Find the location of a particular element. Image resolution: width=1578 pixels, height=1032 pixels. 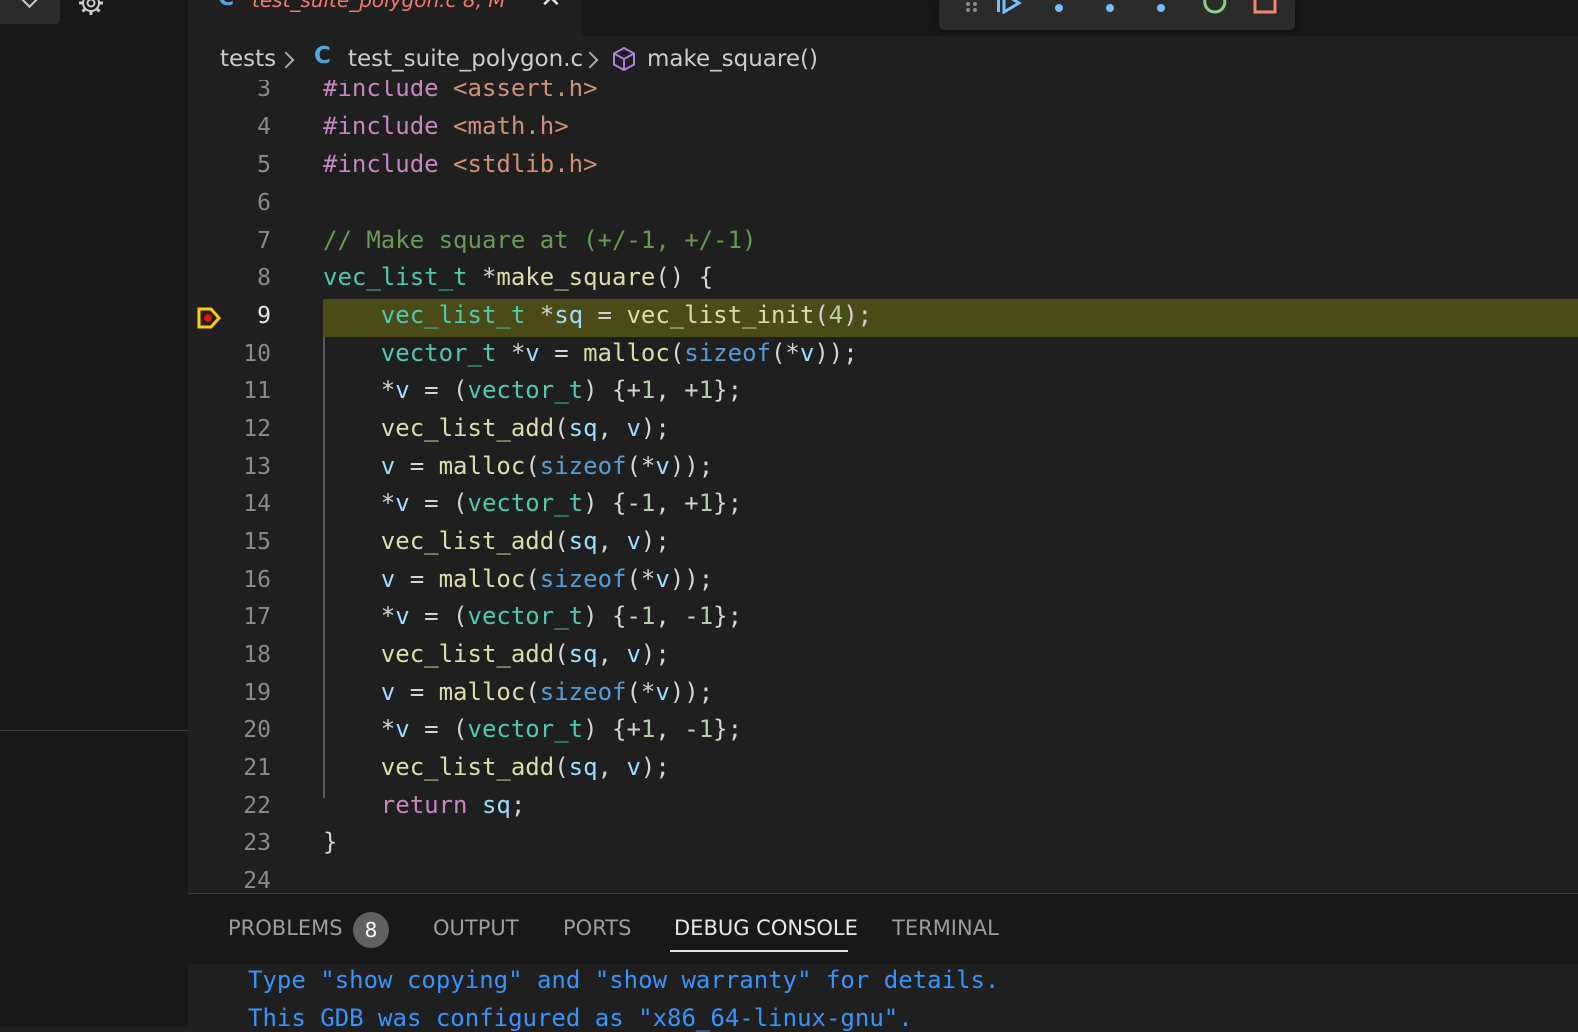

line-number: 19 is located at coordinates (257, 693).